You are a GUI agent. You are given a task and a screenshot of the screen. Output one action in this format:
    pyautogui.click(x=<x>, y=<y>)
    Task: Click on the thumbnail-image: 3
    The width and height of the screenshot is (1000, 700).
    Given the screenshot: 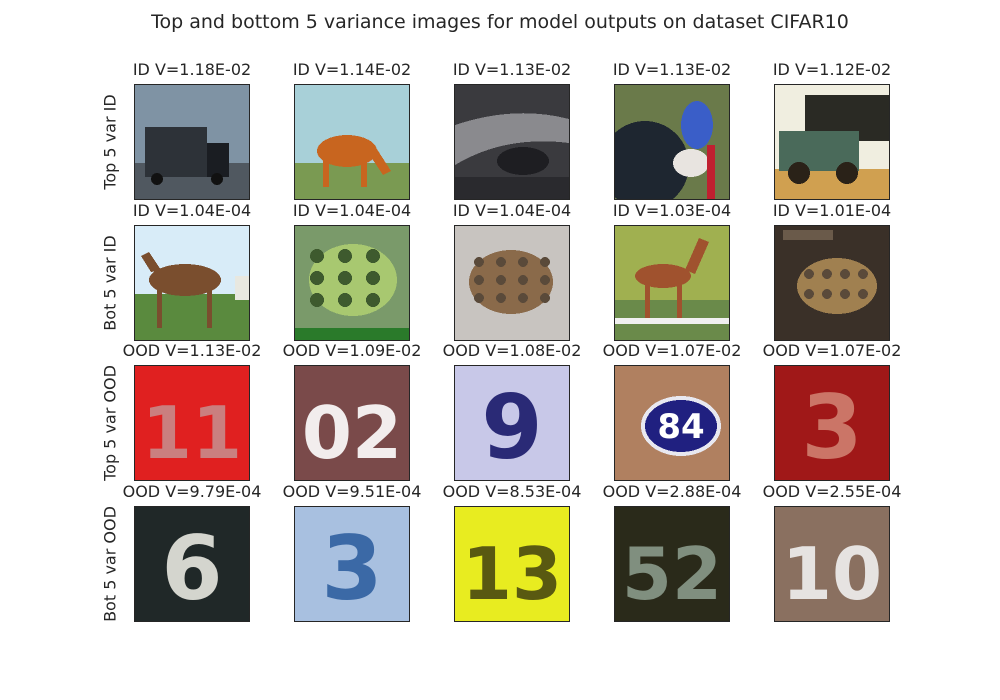 What is the action you would take?
    pyautogui.click(x=832, y=423)
    